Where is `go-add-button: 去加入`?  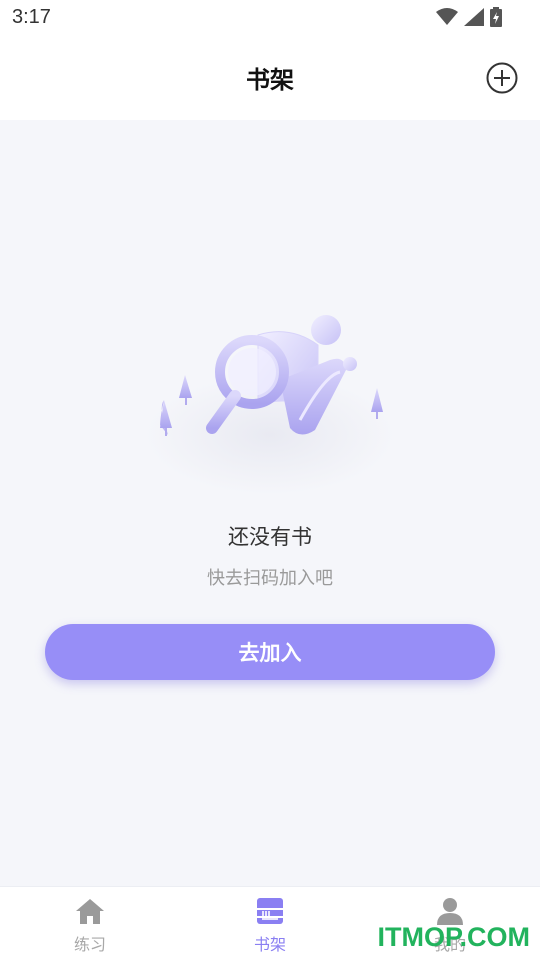 go-add-button: 去加入 is located at coordinates (270, 652).